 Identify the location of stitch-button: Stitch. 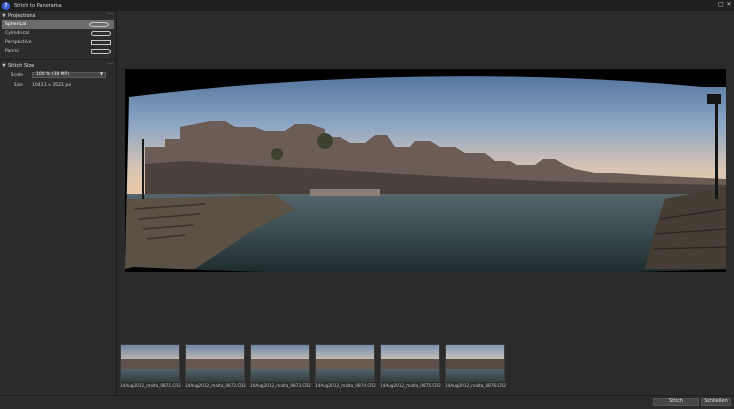
(676, 402).